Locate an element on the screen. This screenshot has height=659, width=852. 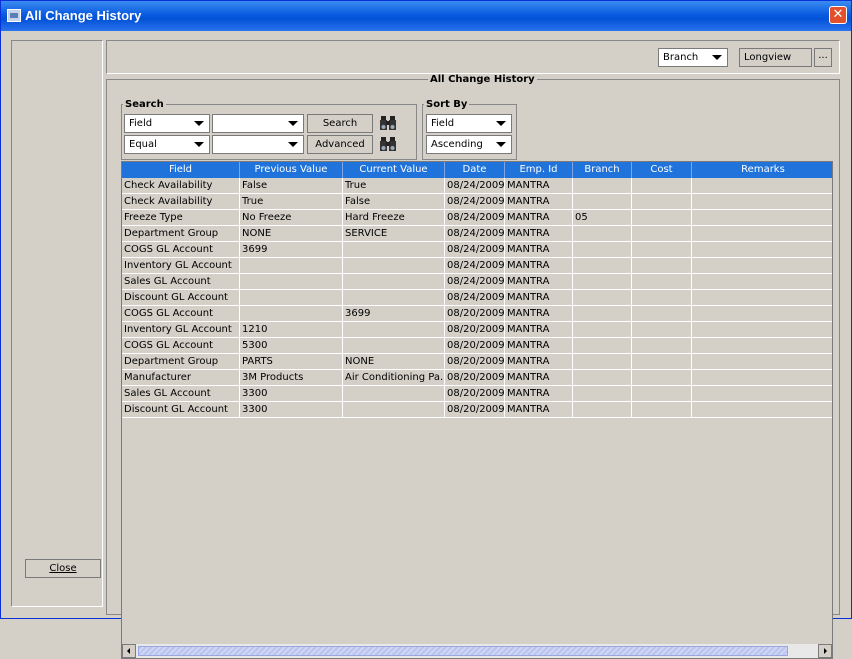
column-header-cost: Cost is located at coordinates (662, 170).